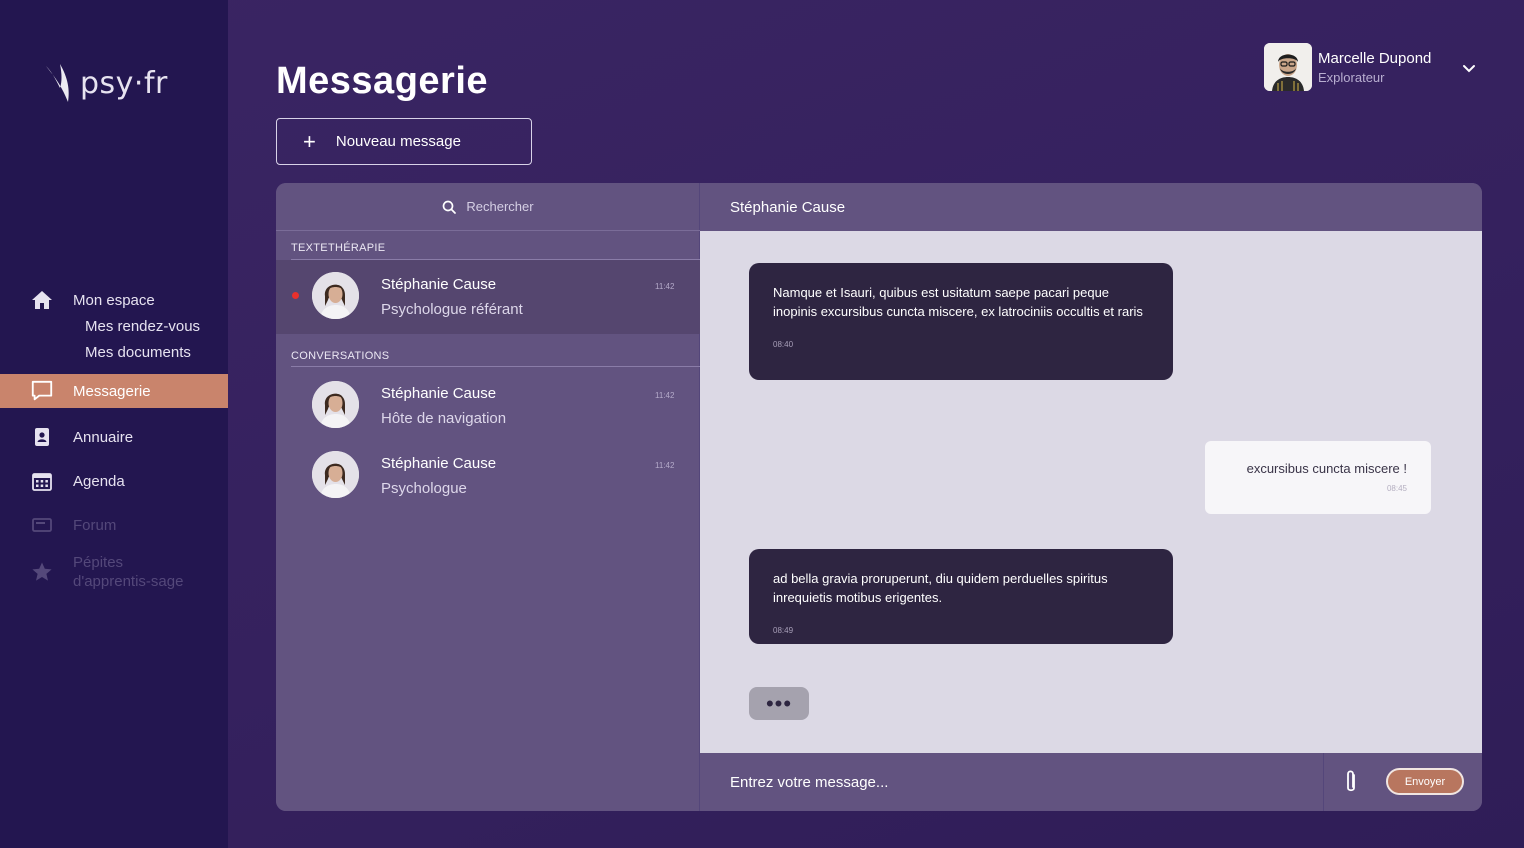 The height and width of the screenshot is (848, 1524). I want to click on sidebar-item-agenda: Agenda, so click(114, 481).